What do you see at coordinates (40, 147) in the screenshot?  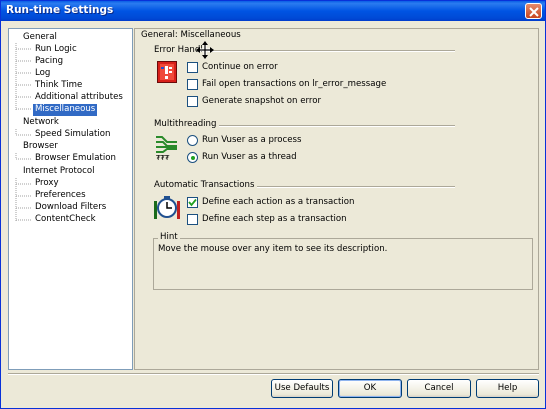 I see `tree-item-browser: Browser` at bounding box center [40, 147].